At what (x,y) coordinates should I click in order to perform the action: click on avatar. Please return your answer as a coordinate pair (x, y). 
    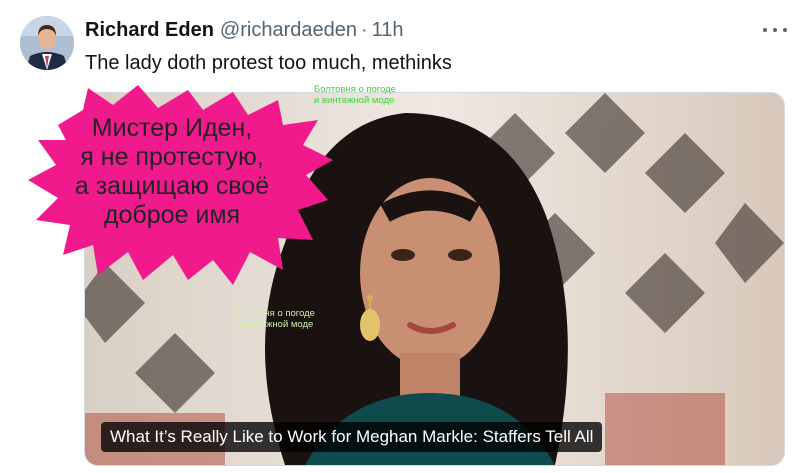
    Looking at the image, I should click on (47, 43).